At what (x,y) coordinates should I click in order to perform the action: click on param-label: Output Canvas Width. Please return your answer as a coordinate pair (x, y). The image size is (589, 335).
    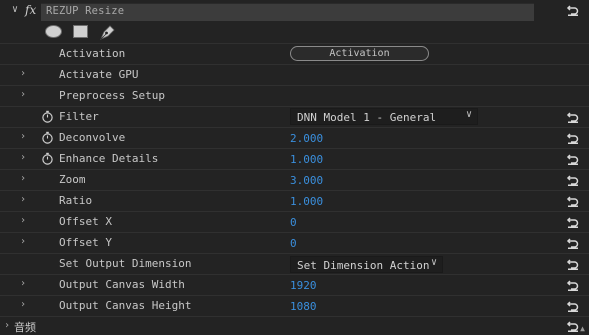
    Looking at the image, I should click on (122, 284).